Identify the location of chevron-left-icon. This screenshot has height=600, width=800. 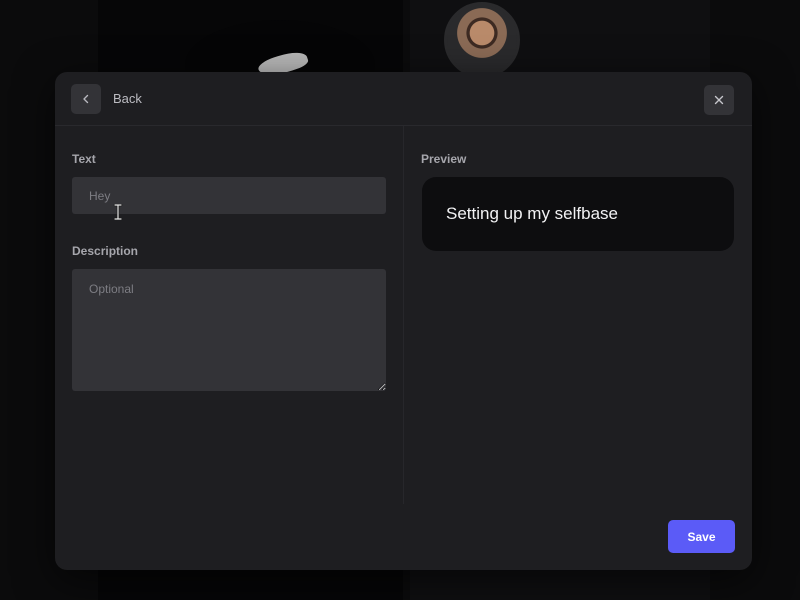
(86, 99).